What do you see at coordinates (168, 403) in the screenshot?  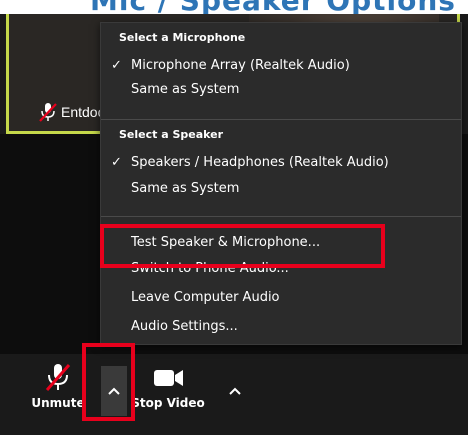 I see `stop-video-label: Stop Video` at bounding box center [168, 403].